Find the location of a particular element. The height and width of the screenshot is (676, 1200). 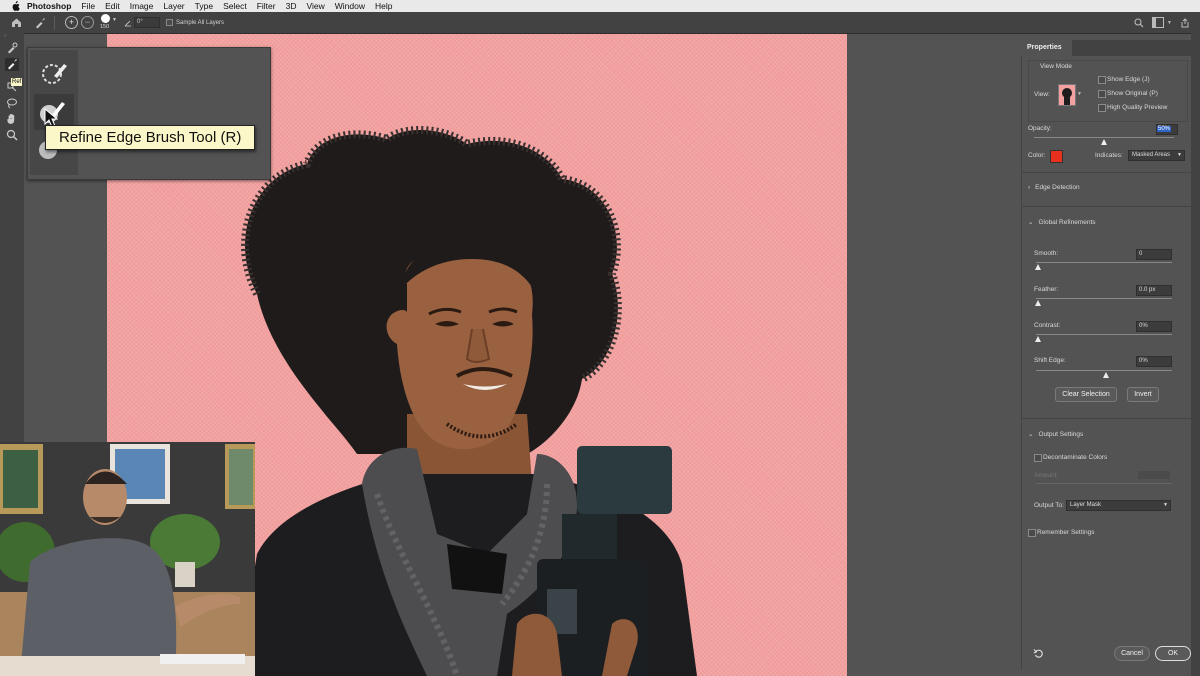

overlay-color-swatch is located at coordinates (1056, 156).